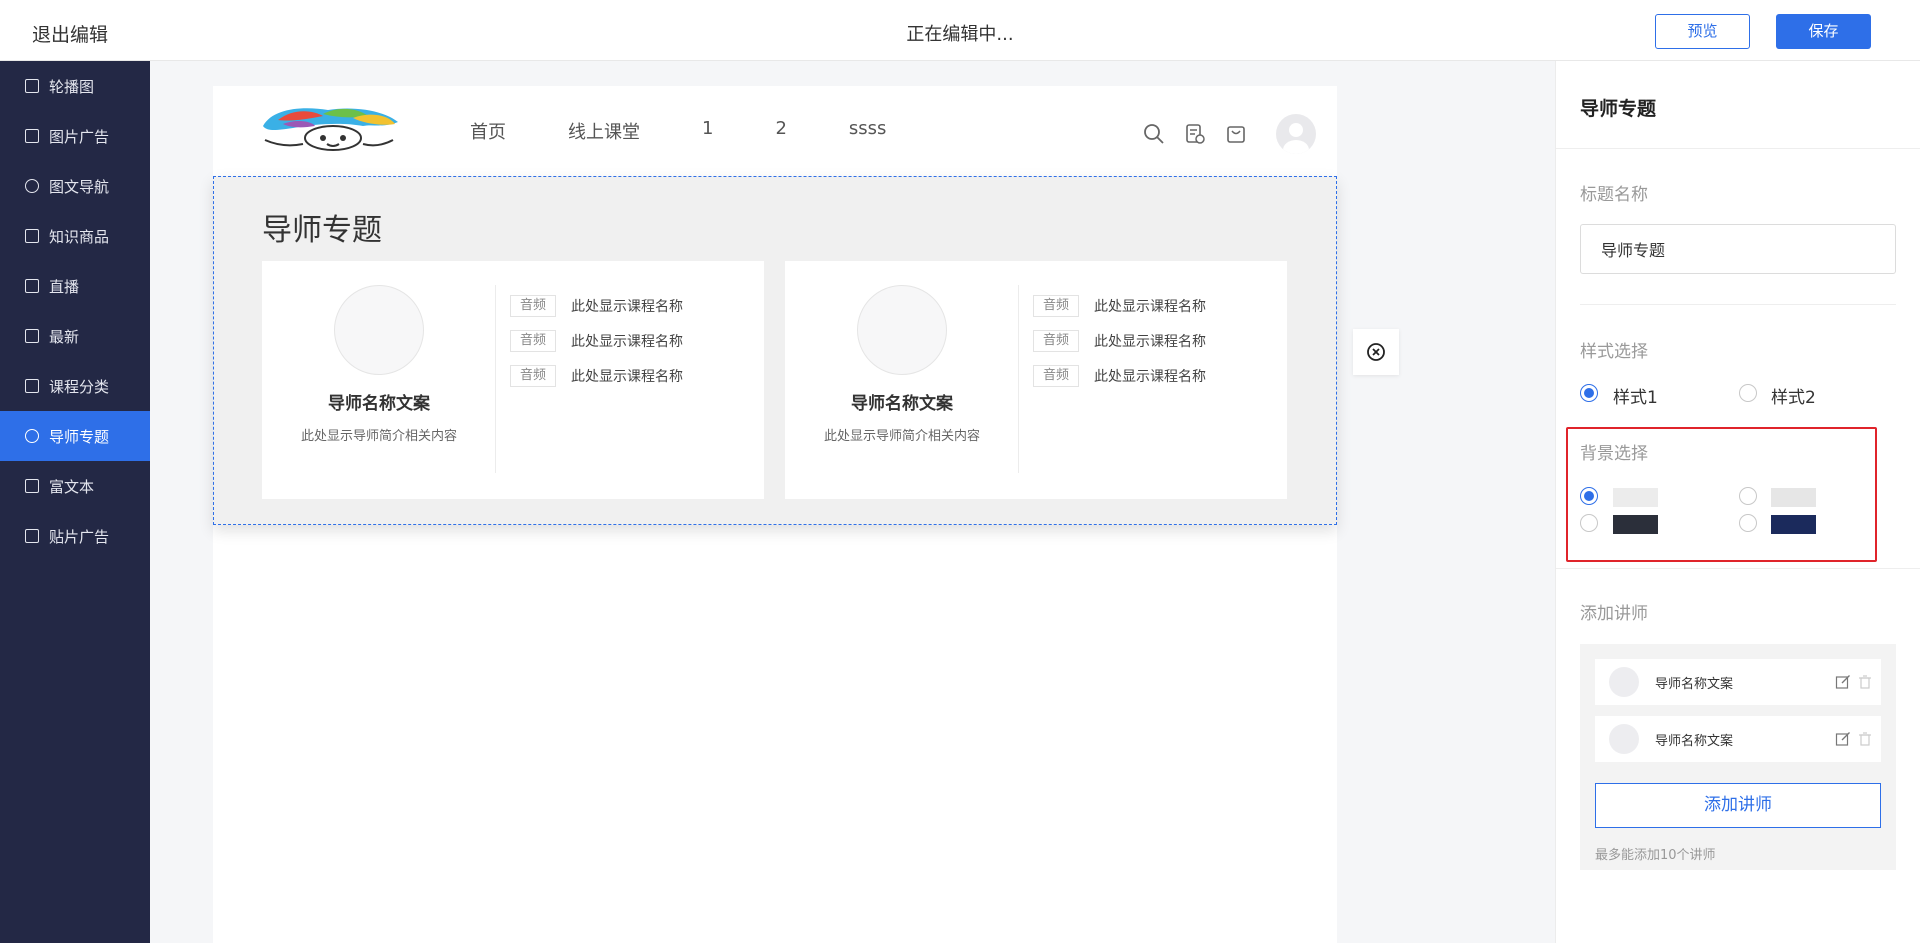  Describe the element at coordinates (75, 386) in the screenshot. I see `sidebar-item-course-category: 课程分类` at that location.